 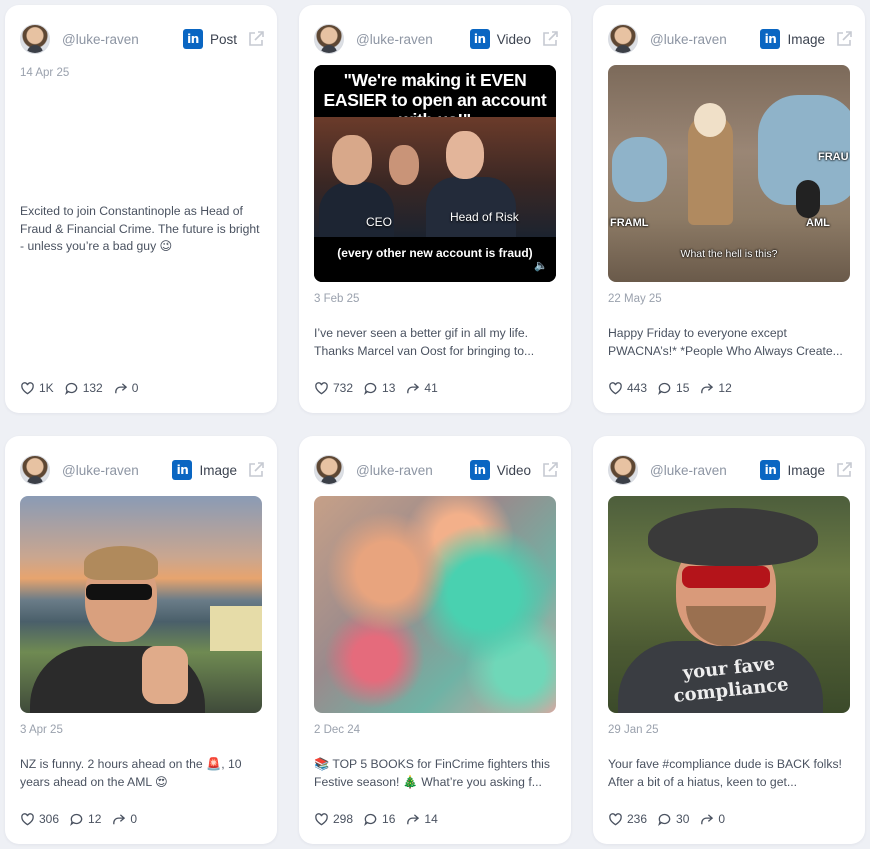 I want to click on likes-stat: 1K, so click(x=37, y=388).